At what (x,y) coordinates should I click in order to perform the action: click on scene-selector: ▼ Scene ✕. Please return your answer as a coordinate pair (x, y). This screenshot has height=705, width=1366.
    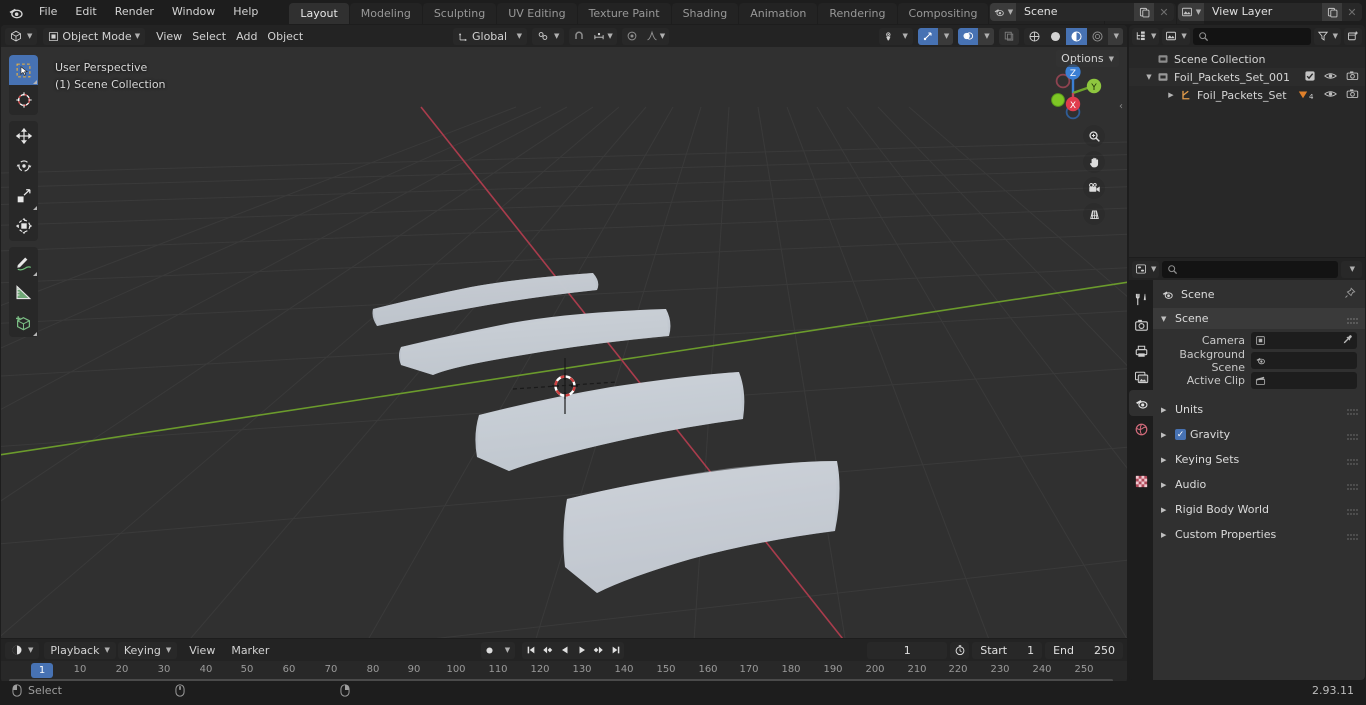
    Looking at the image, I should click on (1082, 12).